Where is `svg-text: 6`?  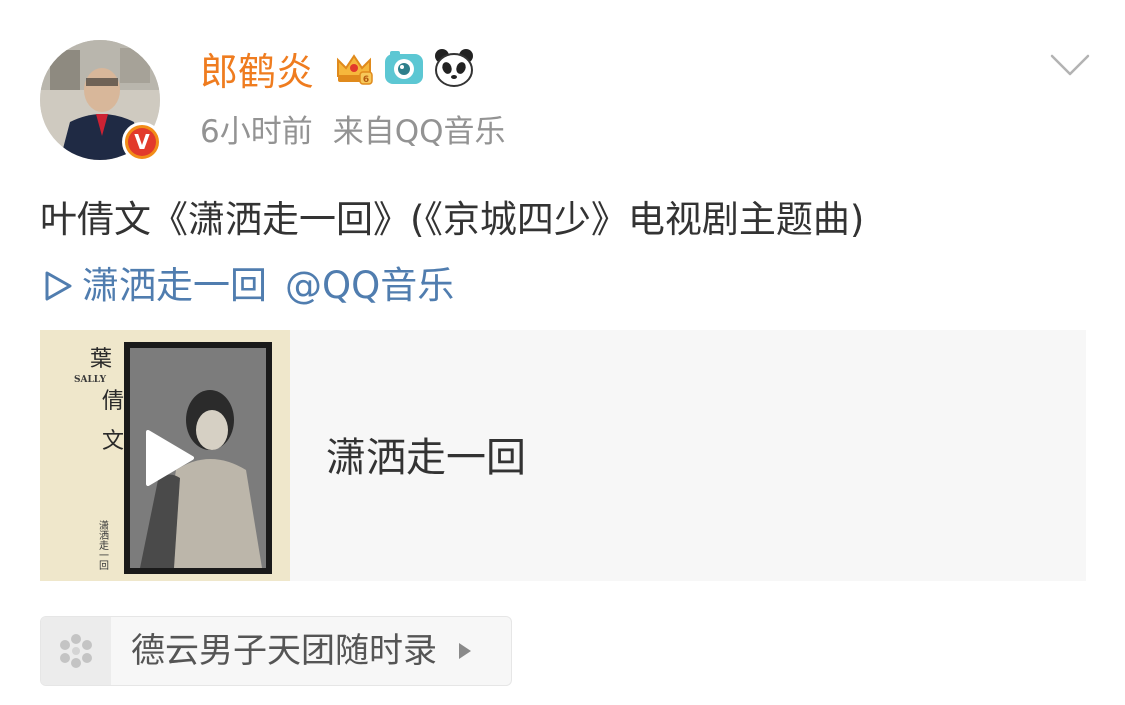 svg-text: 6 is located at coordinates (366, 80).